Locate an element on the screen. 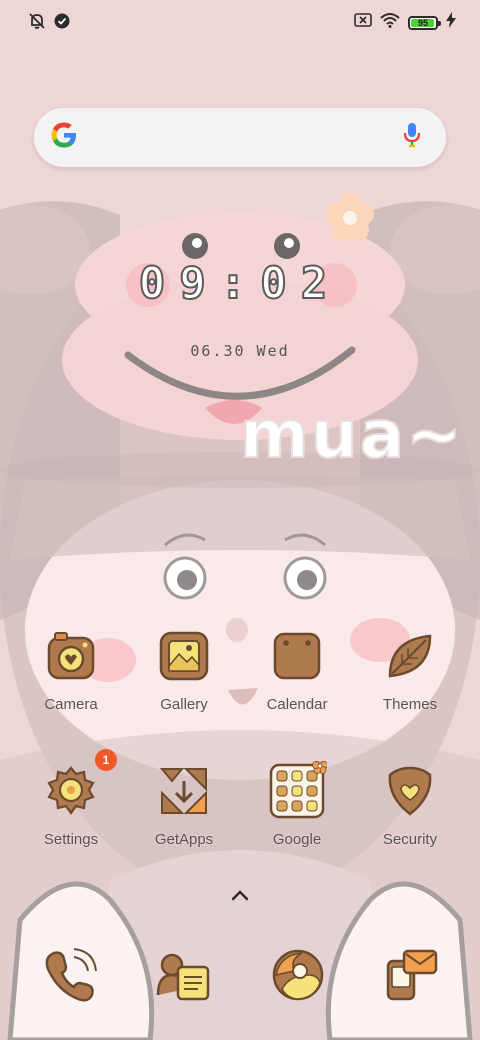 The height and width of the screenshot is (1040, 480). calendar-icon is located at coordinates (297, 656).